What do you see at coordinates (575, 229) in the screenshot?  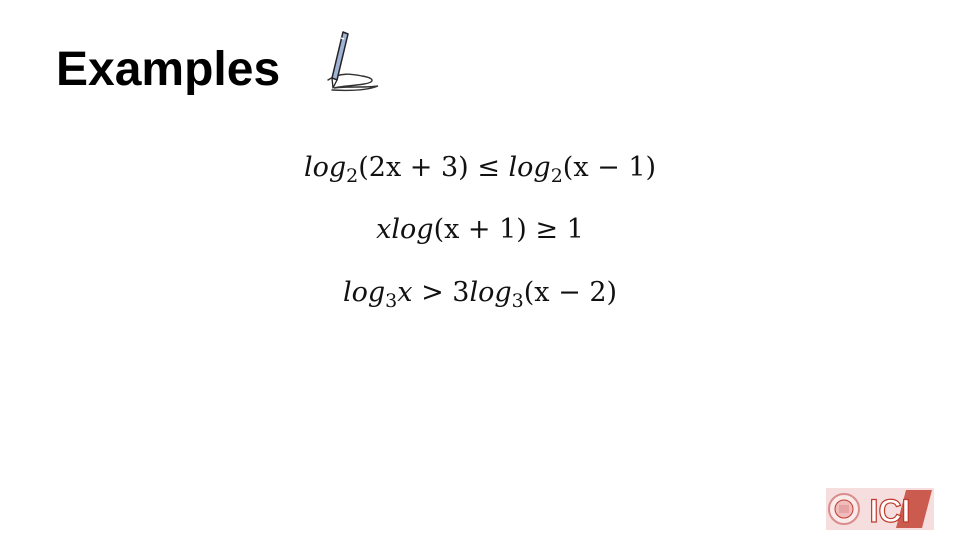 I see `rhs-value: 1` at bounding box center [575, 229].